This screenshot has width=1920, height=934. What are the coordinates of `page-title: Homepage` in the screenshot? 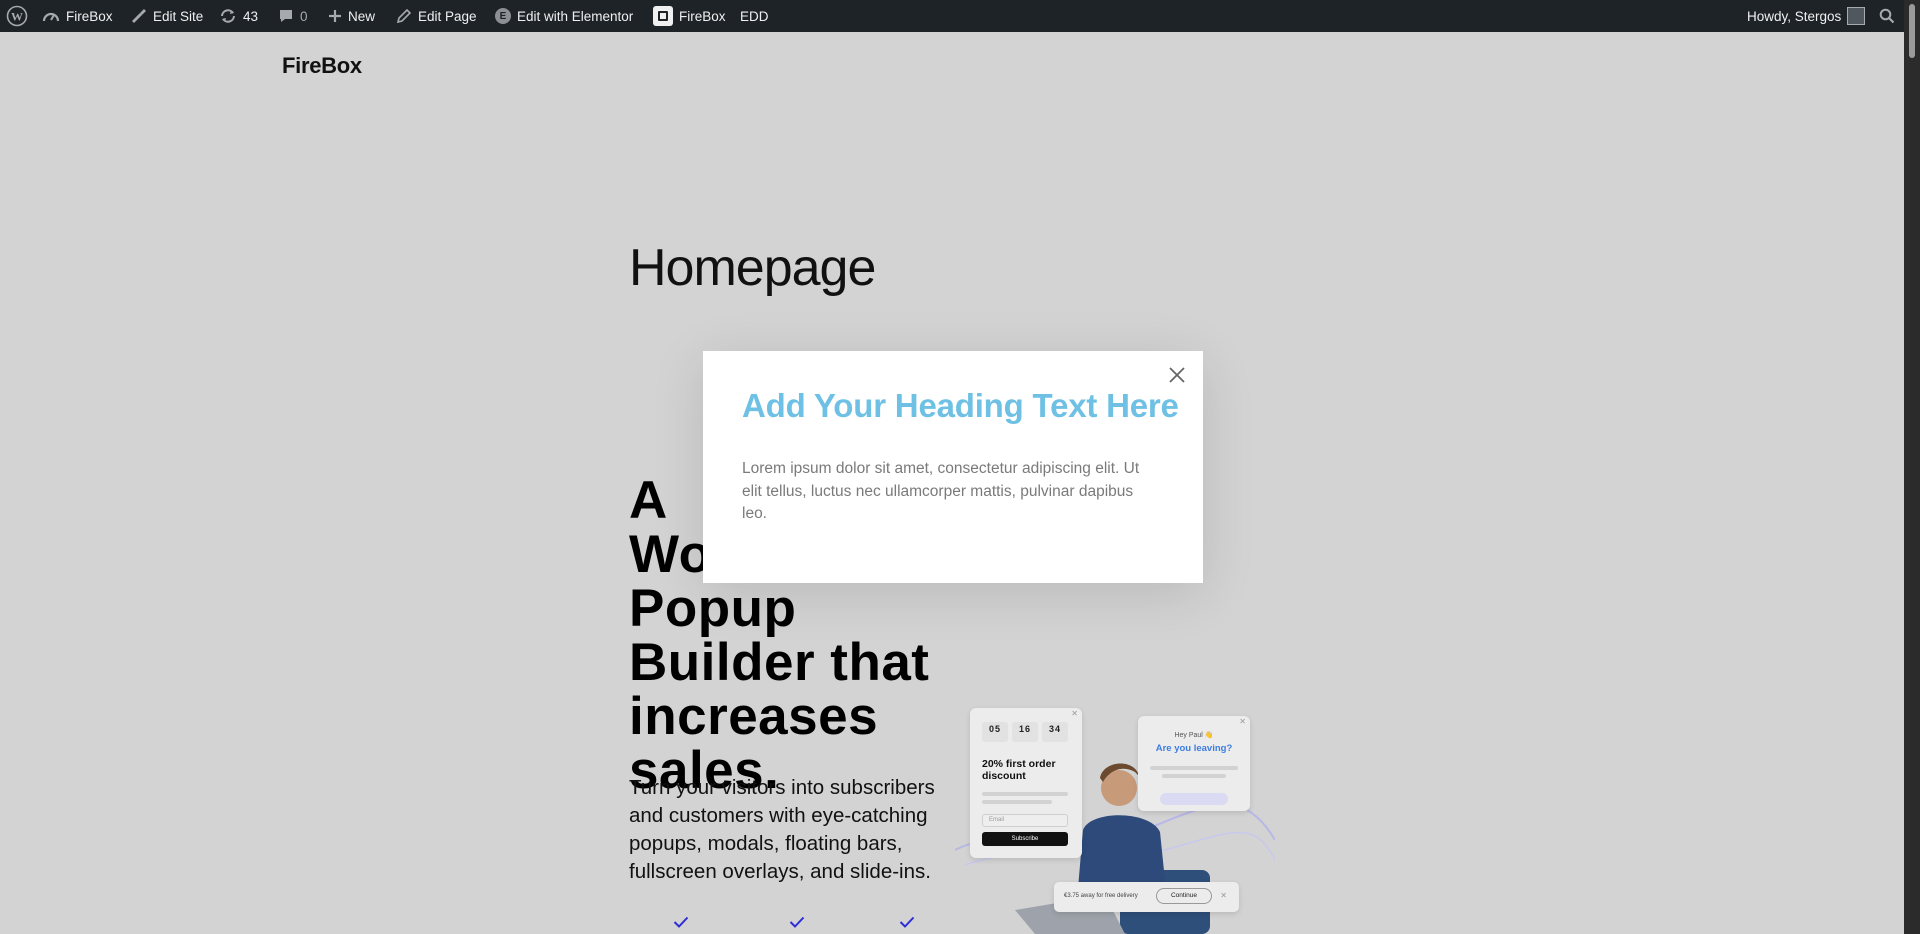 It's located at (752, 268).